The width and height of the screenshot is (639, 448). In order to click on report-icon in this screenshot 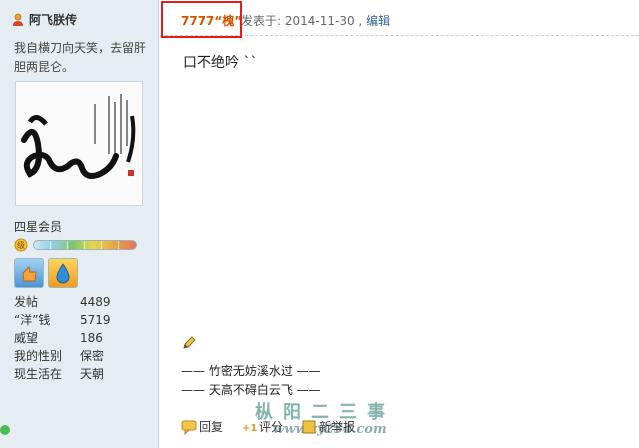, I will do `click(309, 426)`.